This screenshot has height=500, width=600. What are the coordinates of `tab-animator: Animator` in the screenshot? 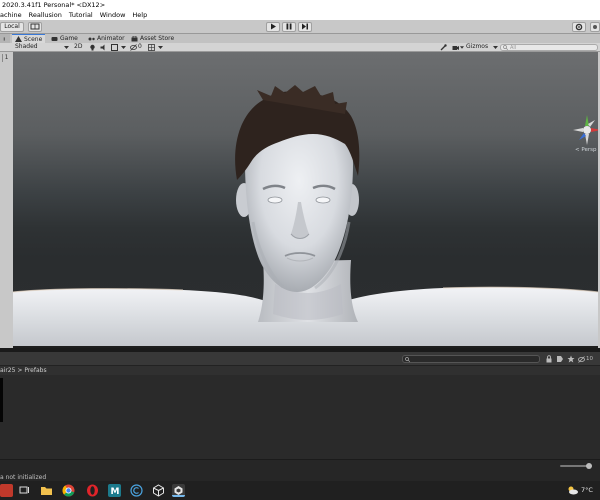 It's located at (106, 38).